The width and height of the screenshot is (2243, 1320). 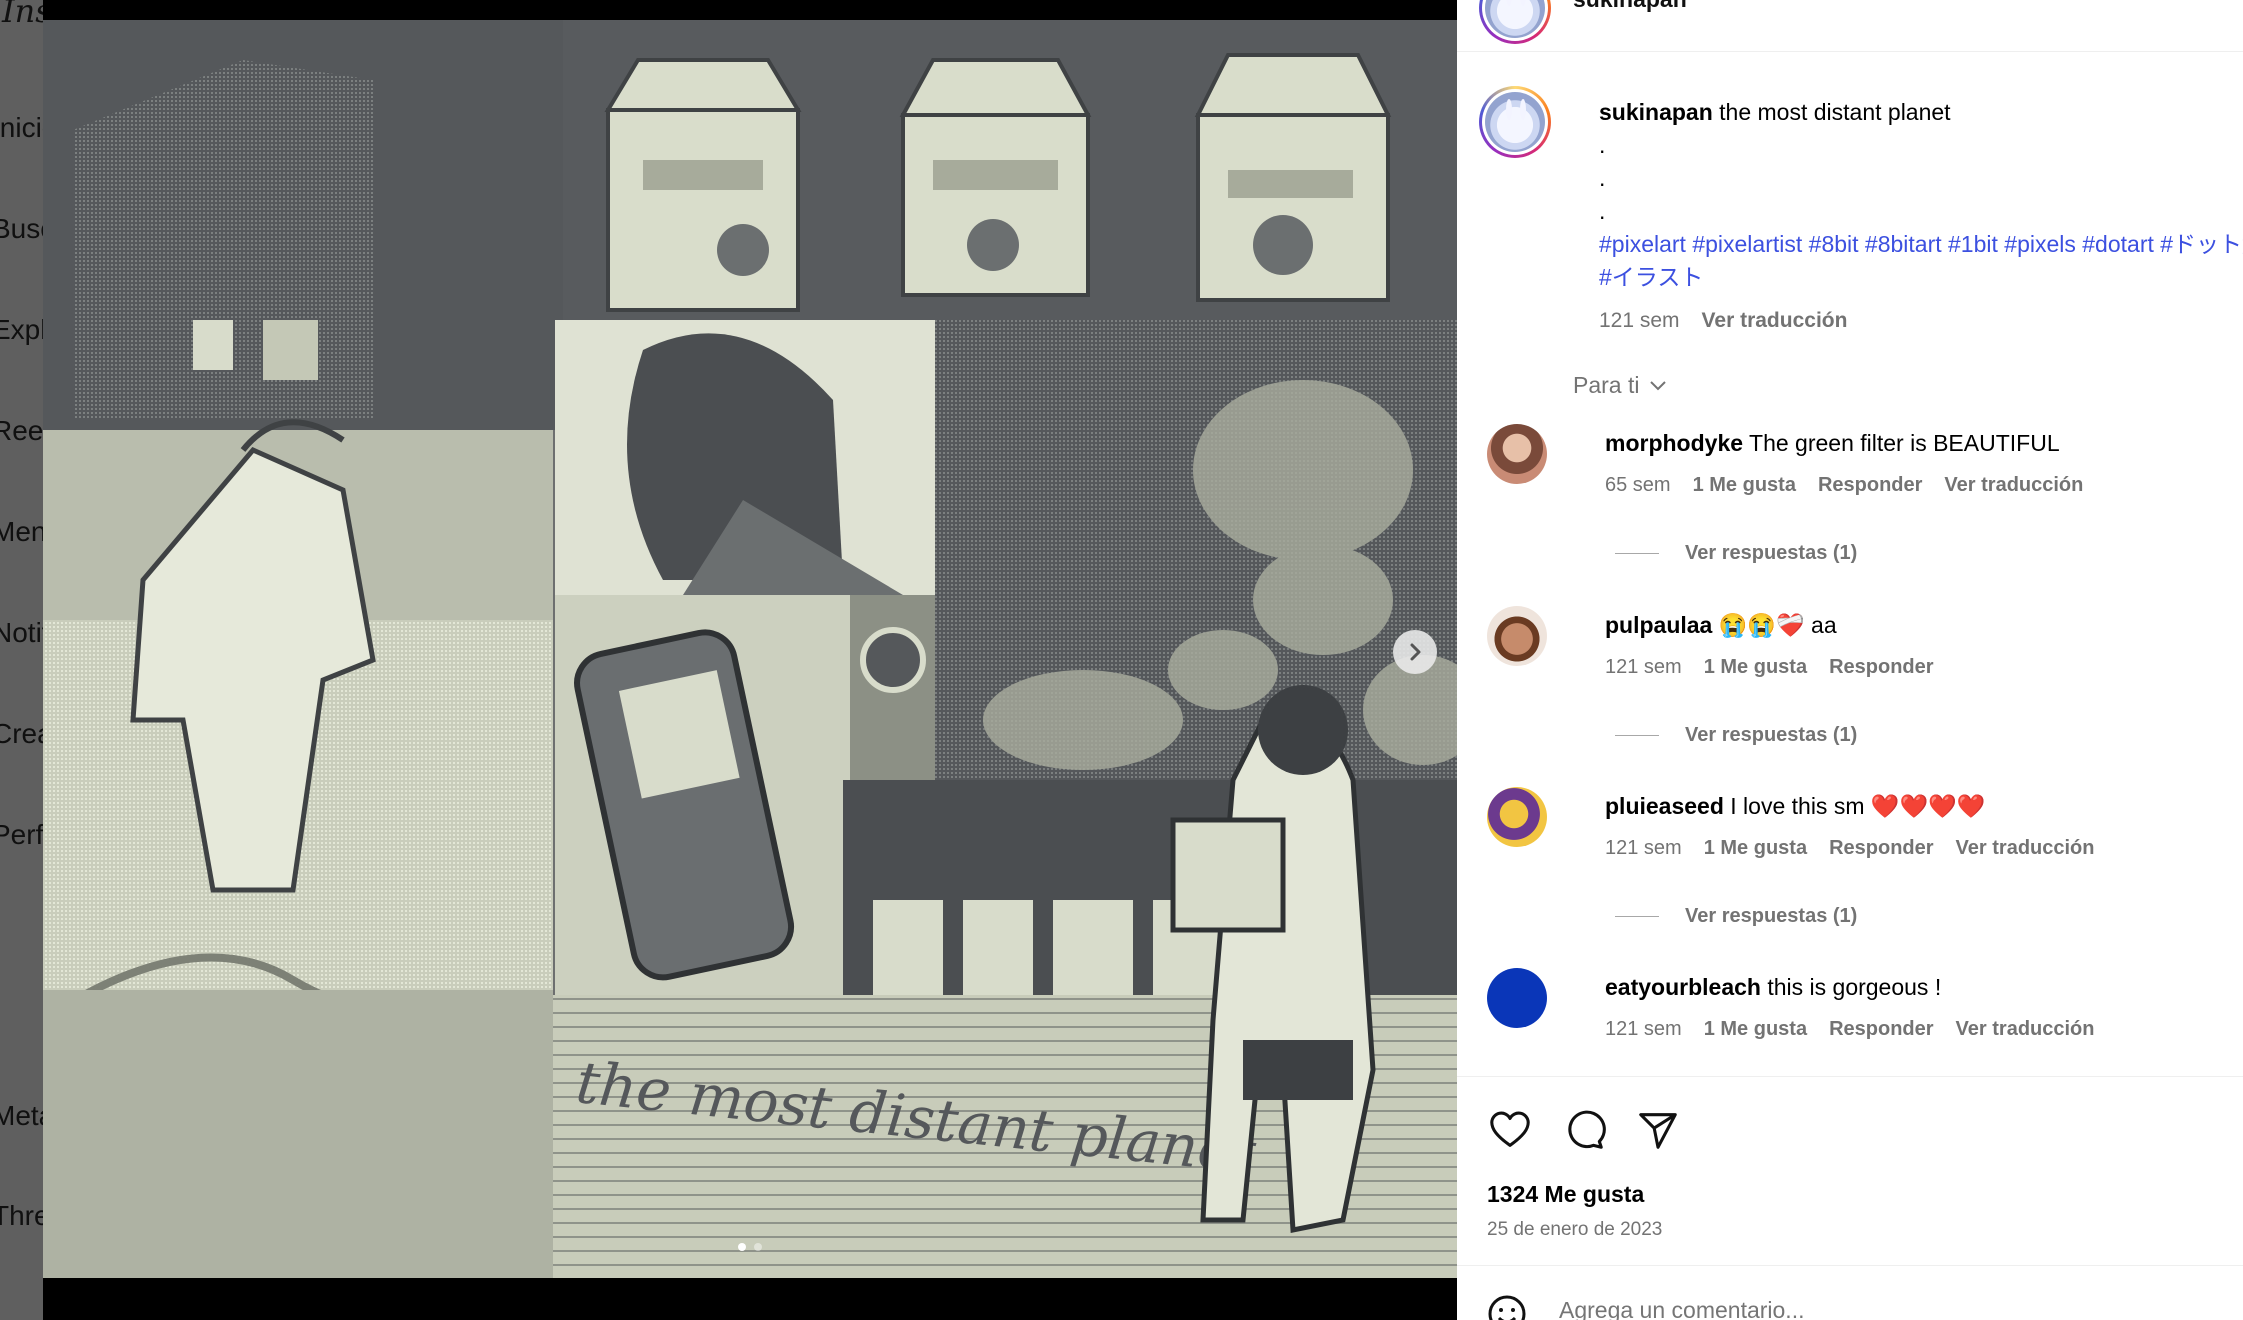 I want to click on comment-username: pulpaulaa, so click(x=1658, y=625).